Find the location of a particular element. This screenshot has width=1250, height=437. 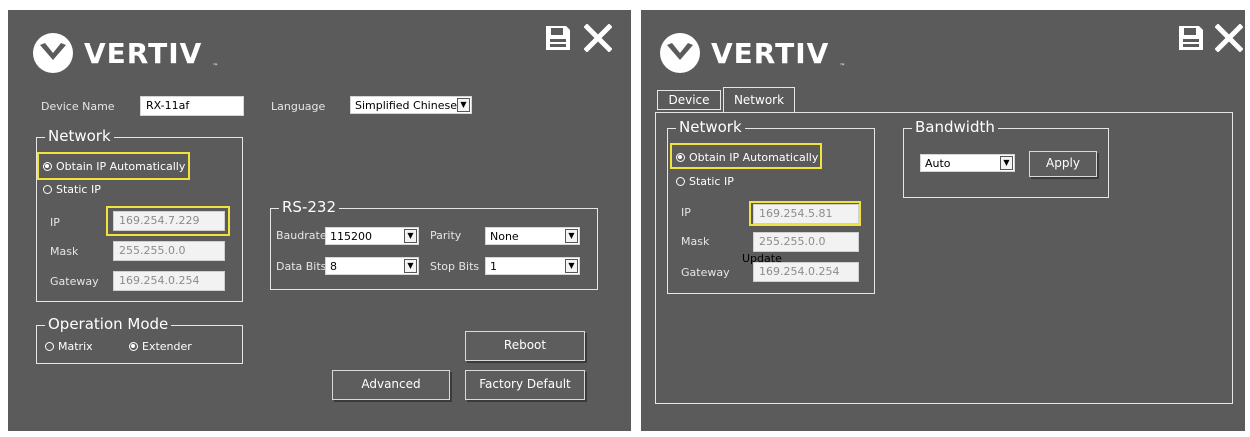

stopbits-select: 1 ▼ is located at coordinates (532, 266).